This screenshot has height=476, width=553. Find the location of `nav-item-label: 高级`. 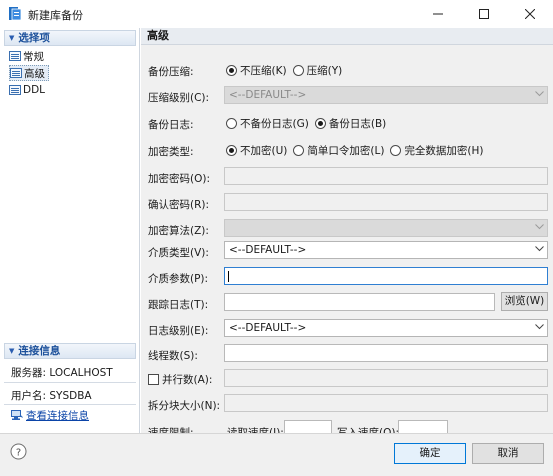

nav-item-label: 高级 is located at coordinates (34, 73).